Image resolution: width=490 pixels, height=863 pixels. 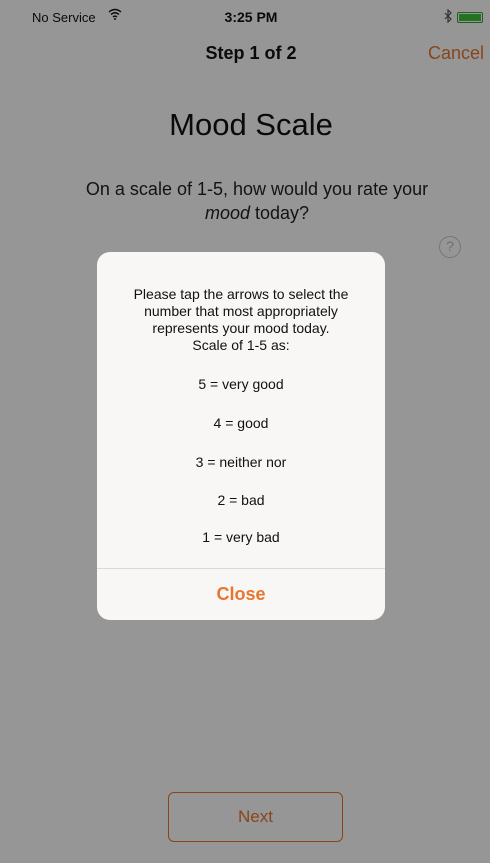 I want to click on close-button: Close, so click(x=241, y=594).